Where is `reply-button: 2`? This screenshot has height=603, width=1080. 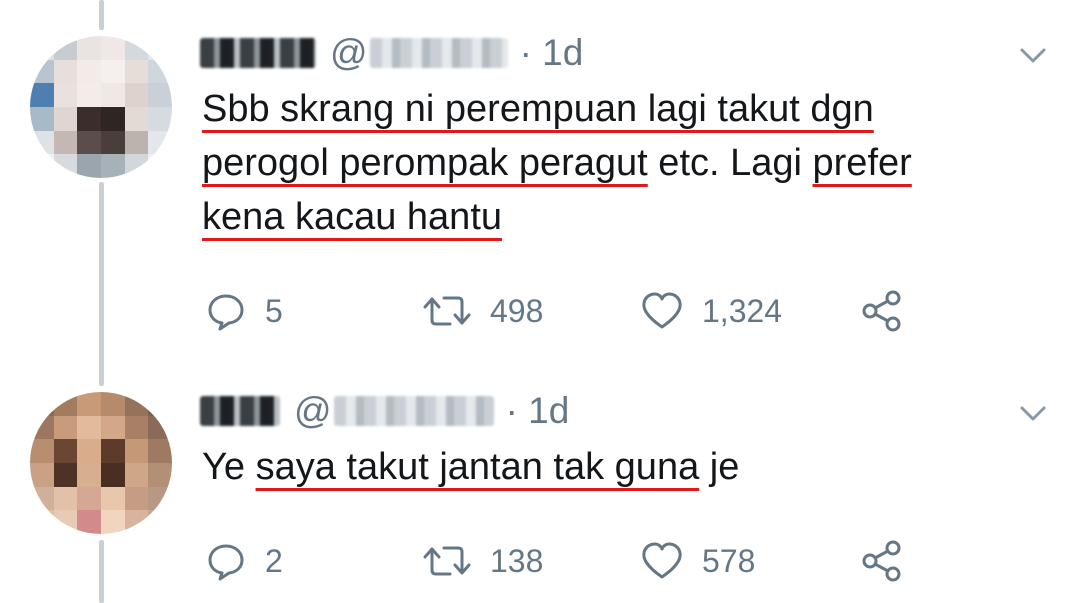 reply-button: 2 is located at coordinates (244, 561).